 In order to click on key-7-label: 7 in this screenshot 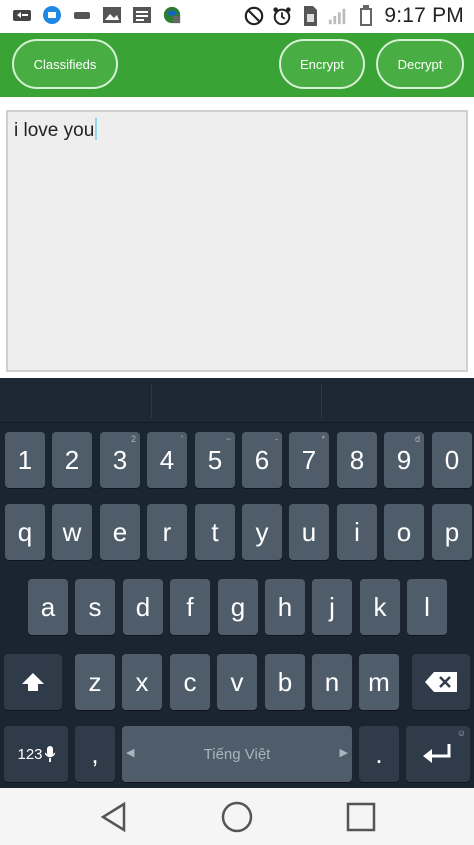, I will do `click(309, 459)`.